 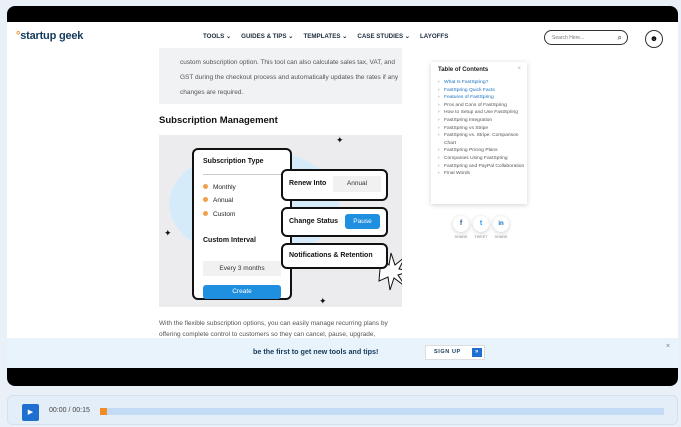 I want to click on notifications-label: Notifications & Retention, so click(x=331, y=255).